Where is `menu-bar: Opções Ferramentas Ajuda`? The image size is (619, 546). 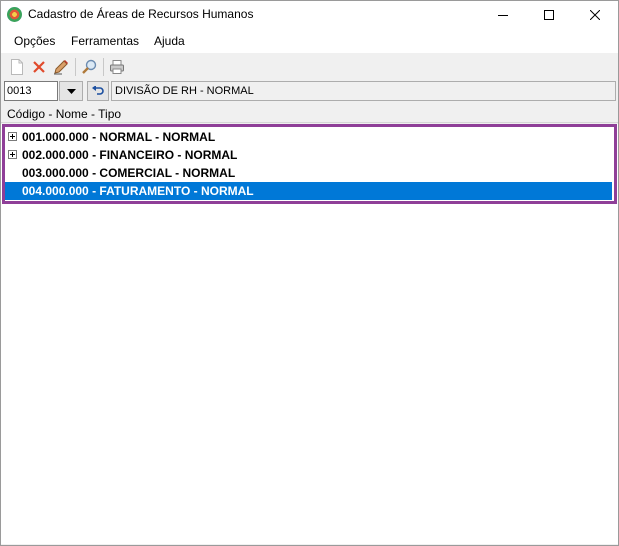 menu-bar: Opções Ferramentas Ajuda is located at coordinates (309, 41).